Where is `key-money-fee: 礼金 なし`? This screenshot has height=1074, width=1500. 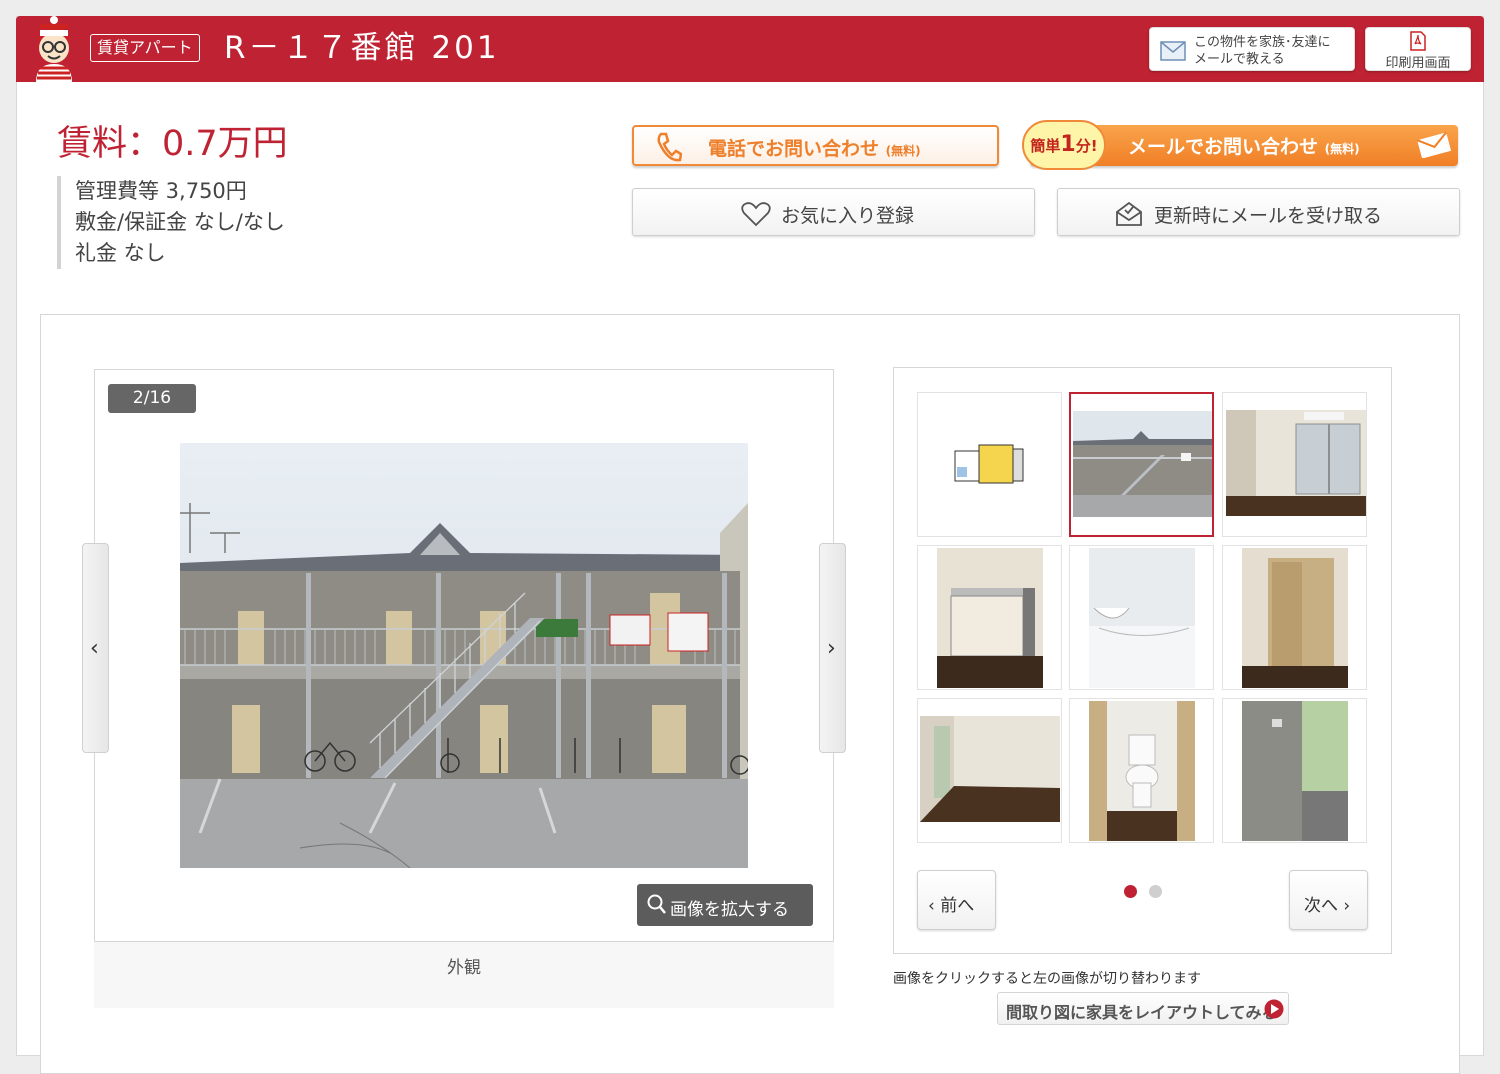 key-money-fee: 礼金 なし is located at coordinates (120, 253).